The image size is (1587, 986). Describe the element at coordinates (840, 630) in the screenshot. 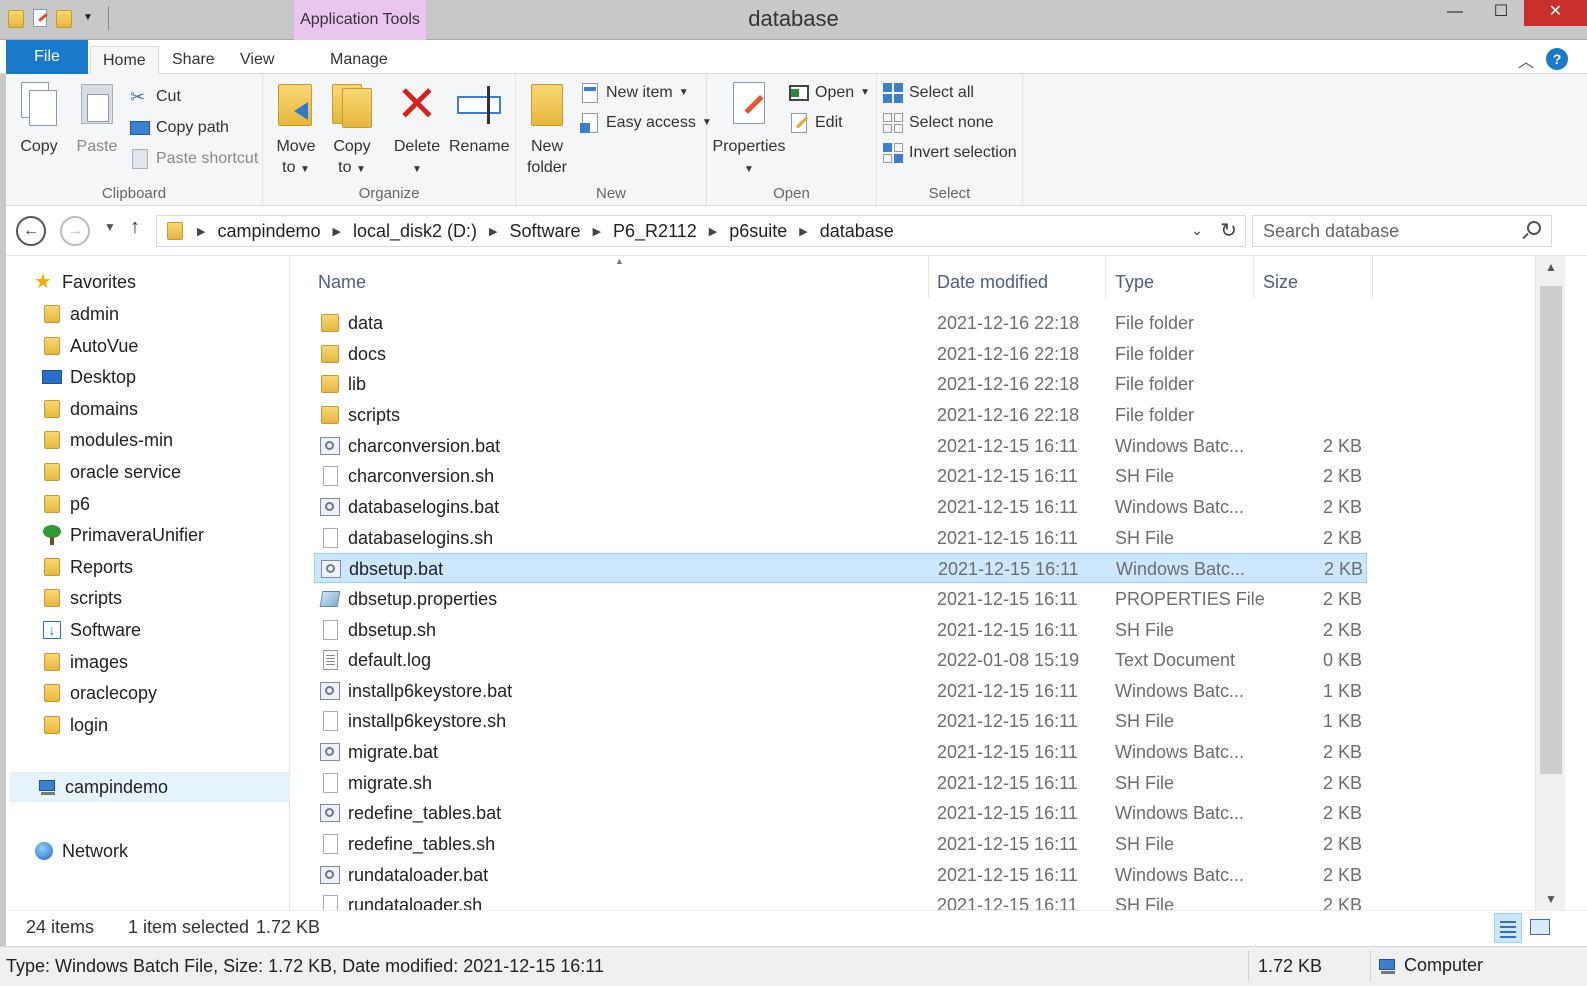

I see `table-row: dbsetup.sh 2021-12-15 16:11 SH File 2 KB` at that location.